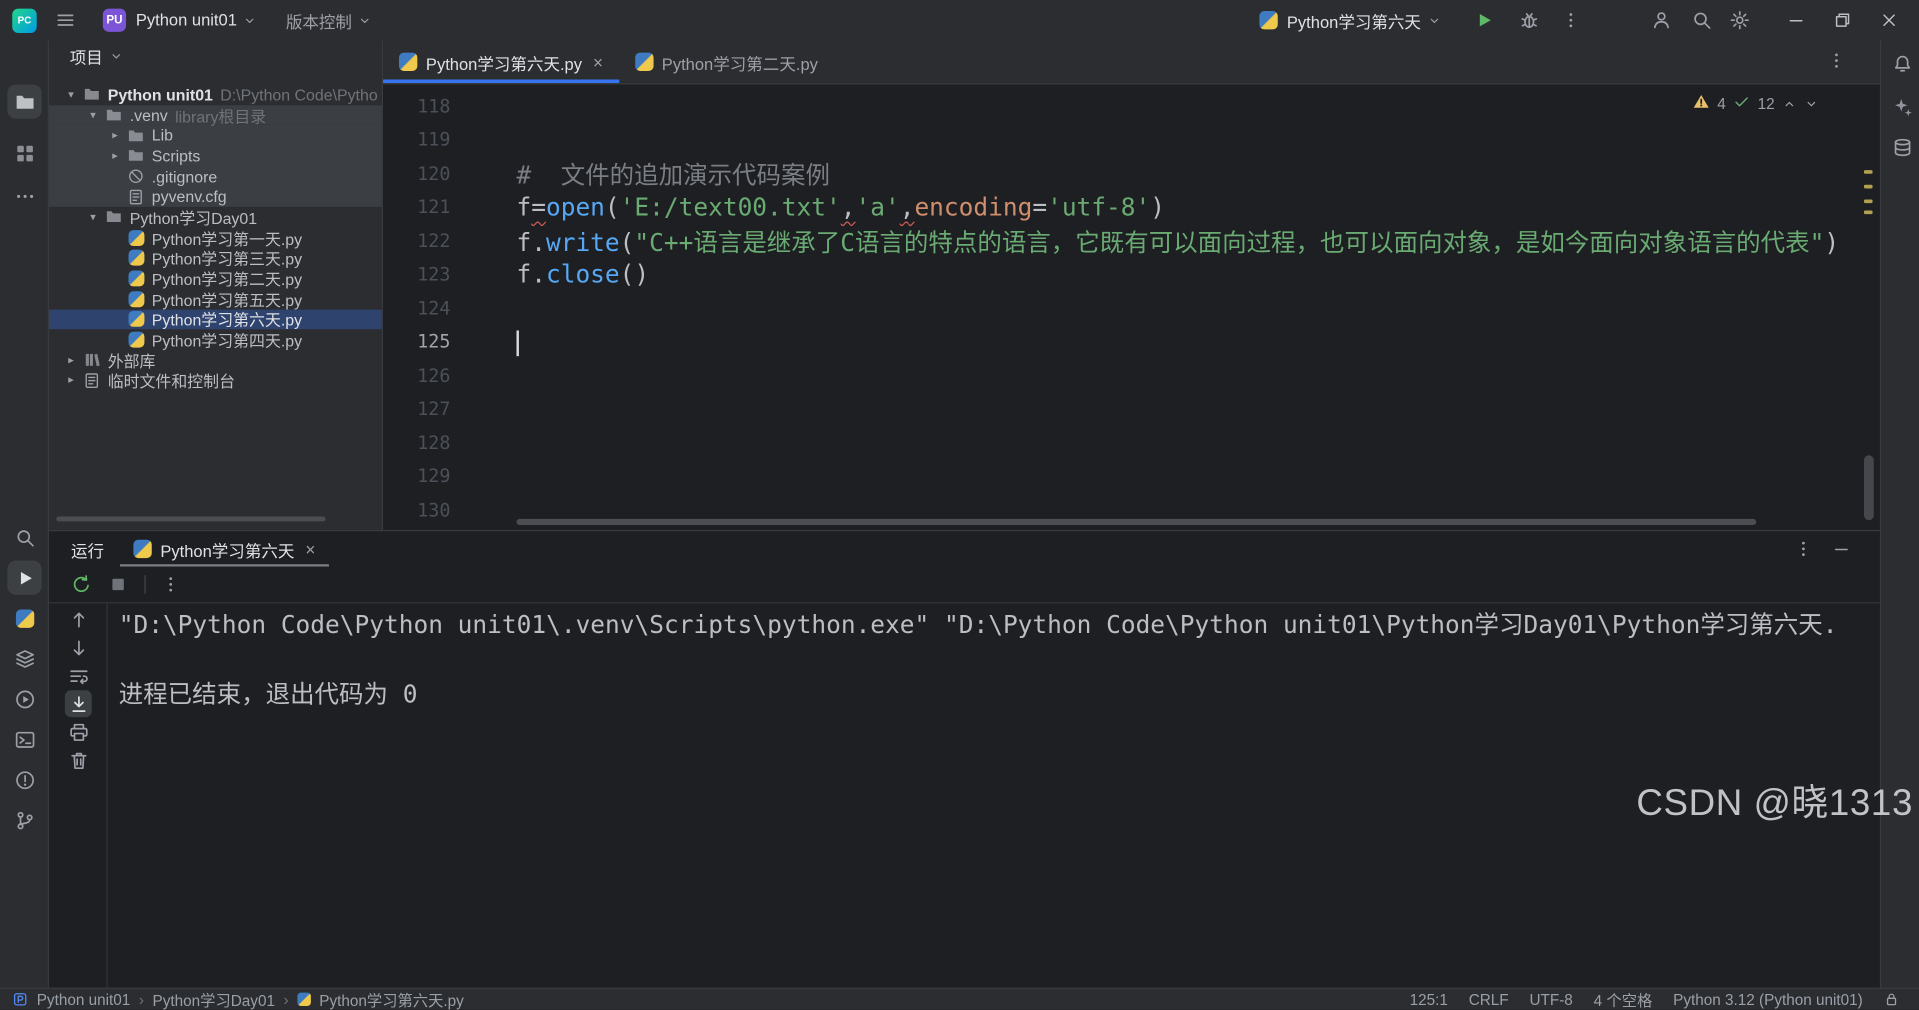 This screenshot has width=1919, height=1010. What do you see at coordinates (24, 618) in the screenshot?
I see `python-console-icon` at bounding box center [24, 618].